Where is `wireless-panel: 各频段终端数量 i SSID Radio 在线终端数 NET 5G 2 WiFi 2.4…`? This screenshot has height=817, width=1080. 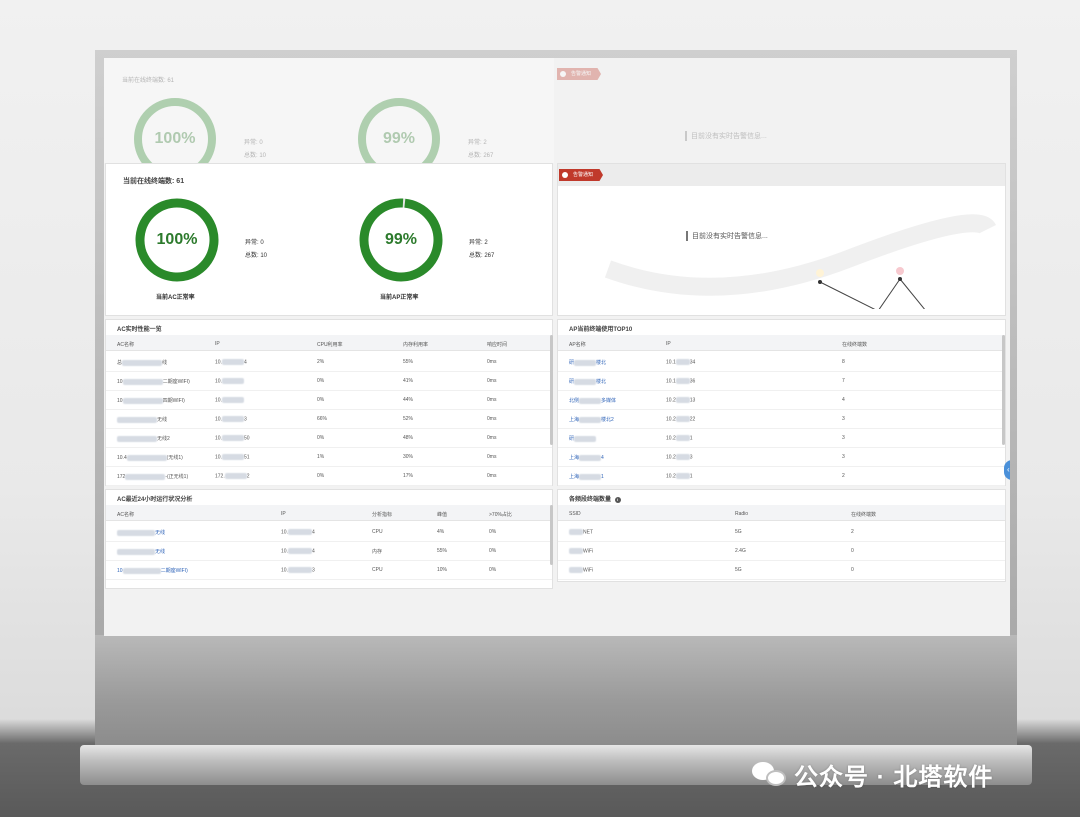 wireless-panel: 各频段终端数量 i SSID Radio 在线终端数 NET 5G 2 WiFi 2.4… is located at coordinates (781, 535).